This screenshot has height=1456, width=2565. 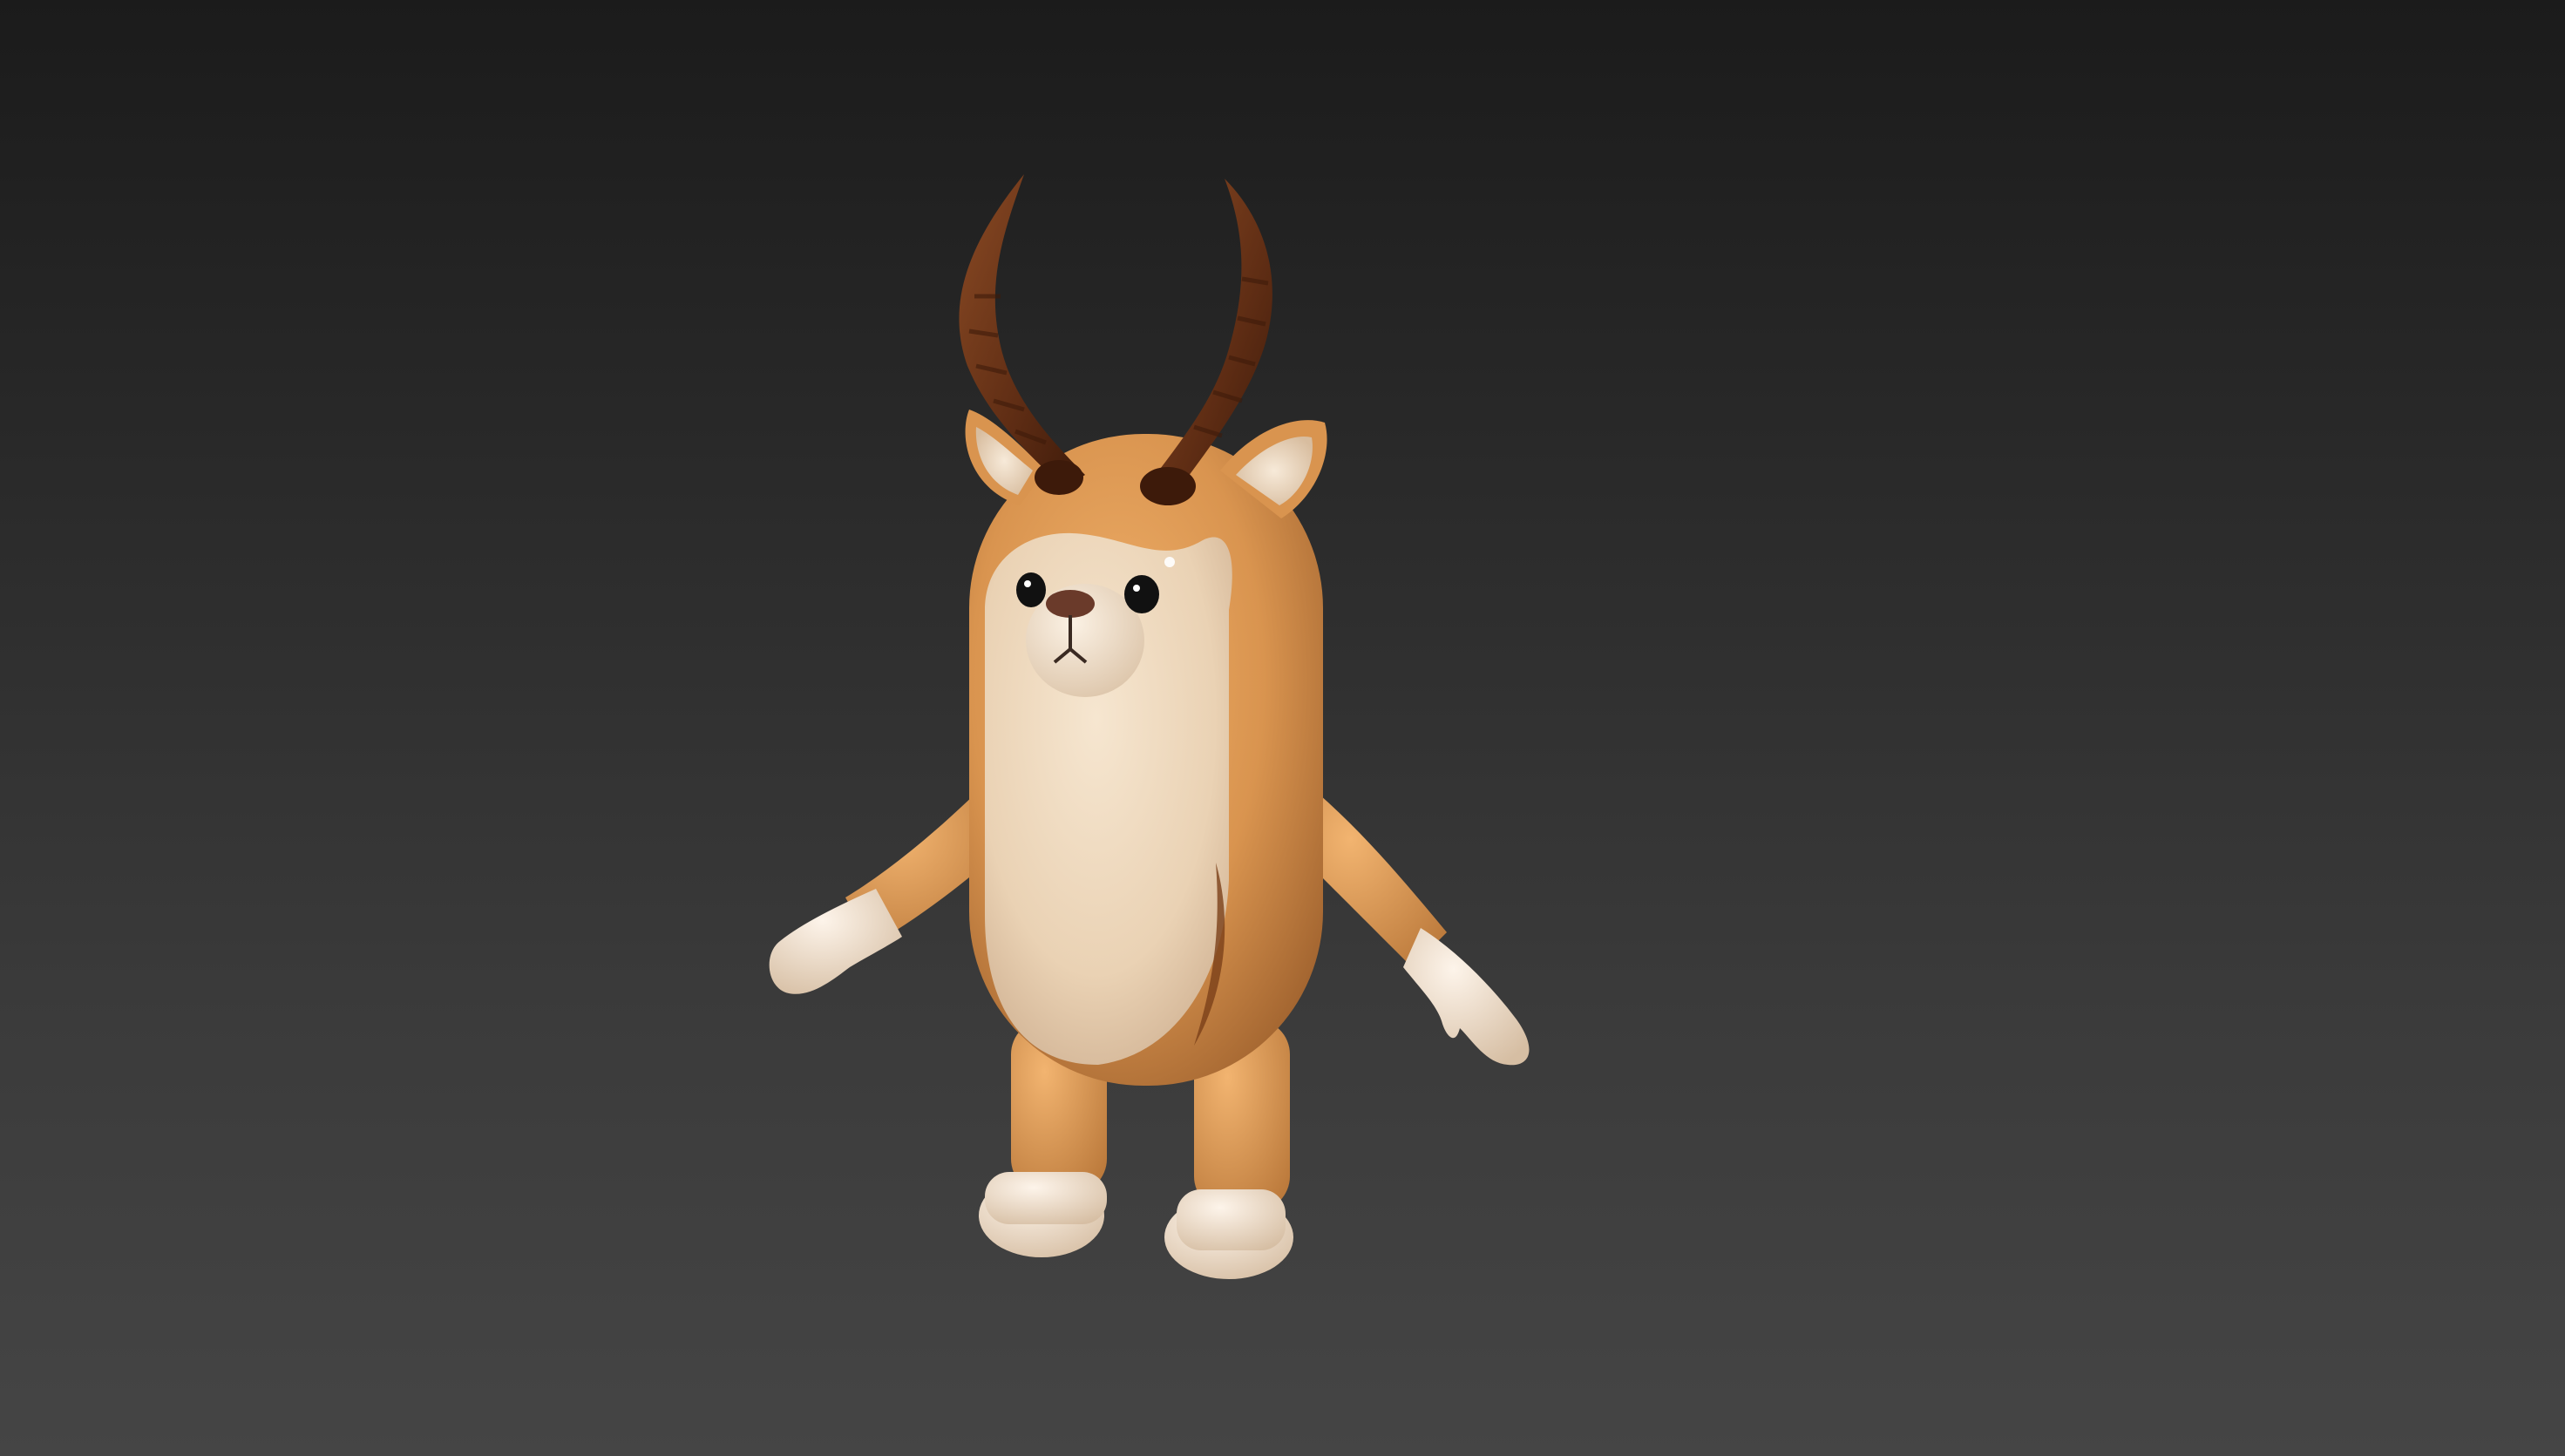 What do you see at coordinates (1070, 604) in the screenshot?
I see `nose` at bounding box center [1070, 604].